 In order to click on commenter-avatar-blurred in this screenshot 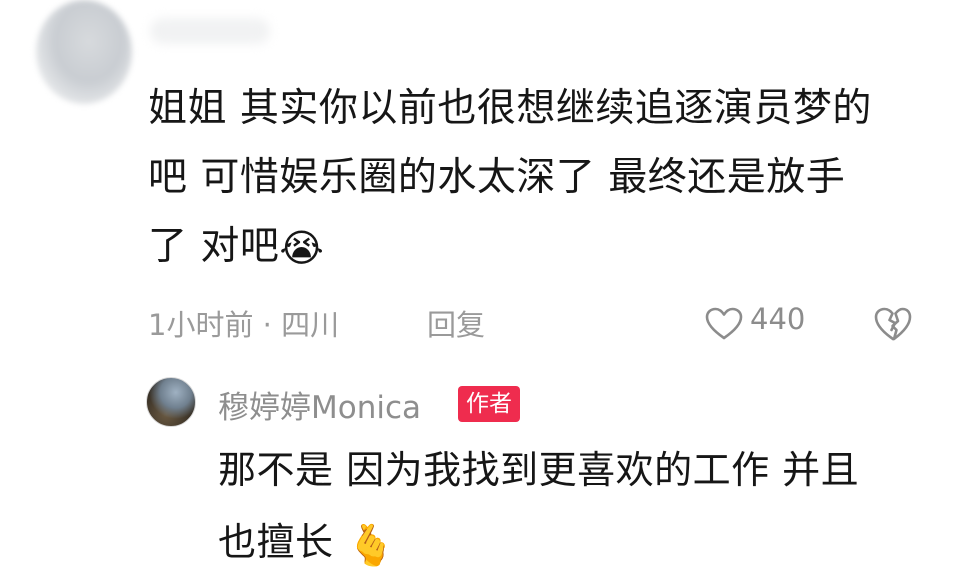, I will do `click(84, 52)`.